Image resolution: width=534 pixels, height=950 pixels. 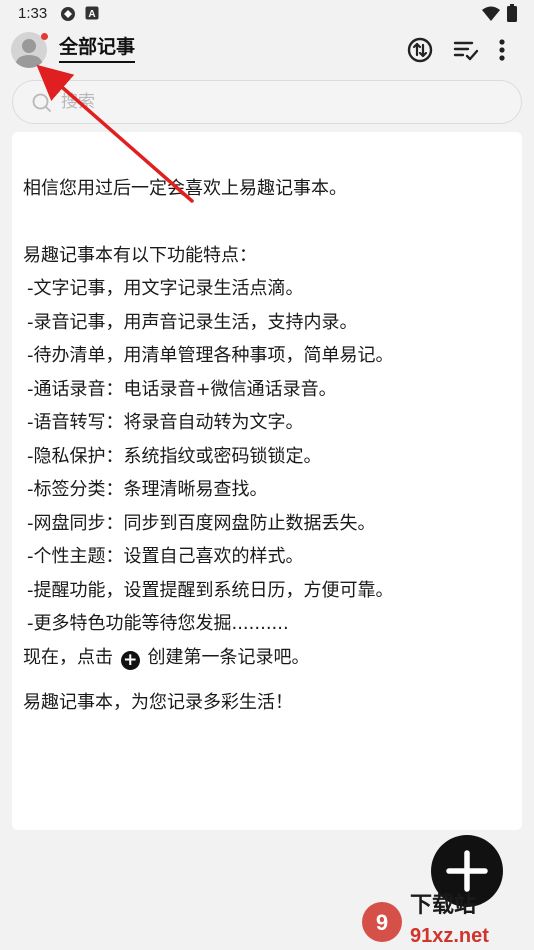 I want to click on accessibility-icon: A, so click(x=92, y=15).